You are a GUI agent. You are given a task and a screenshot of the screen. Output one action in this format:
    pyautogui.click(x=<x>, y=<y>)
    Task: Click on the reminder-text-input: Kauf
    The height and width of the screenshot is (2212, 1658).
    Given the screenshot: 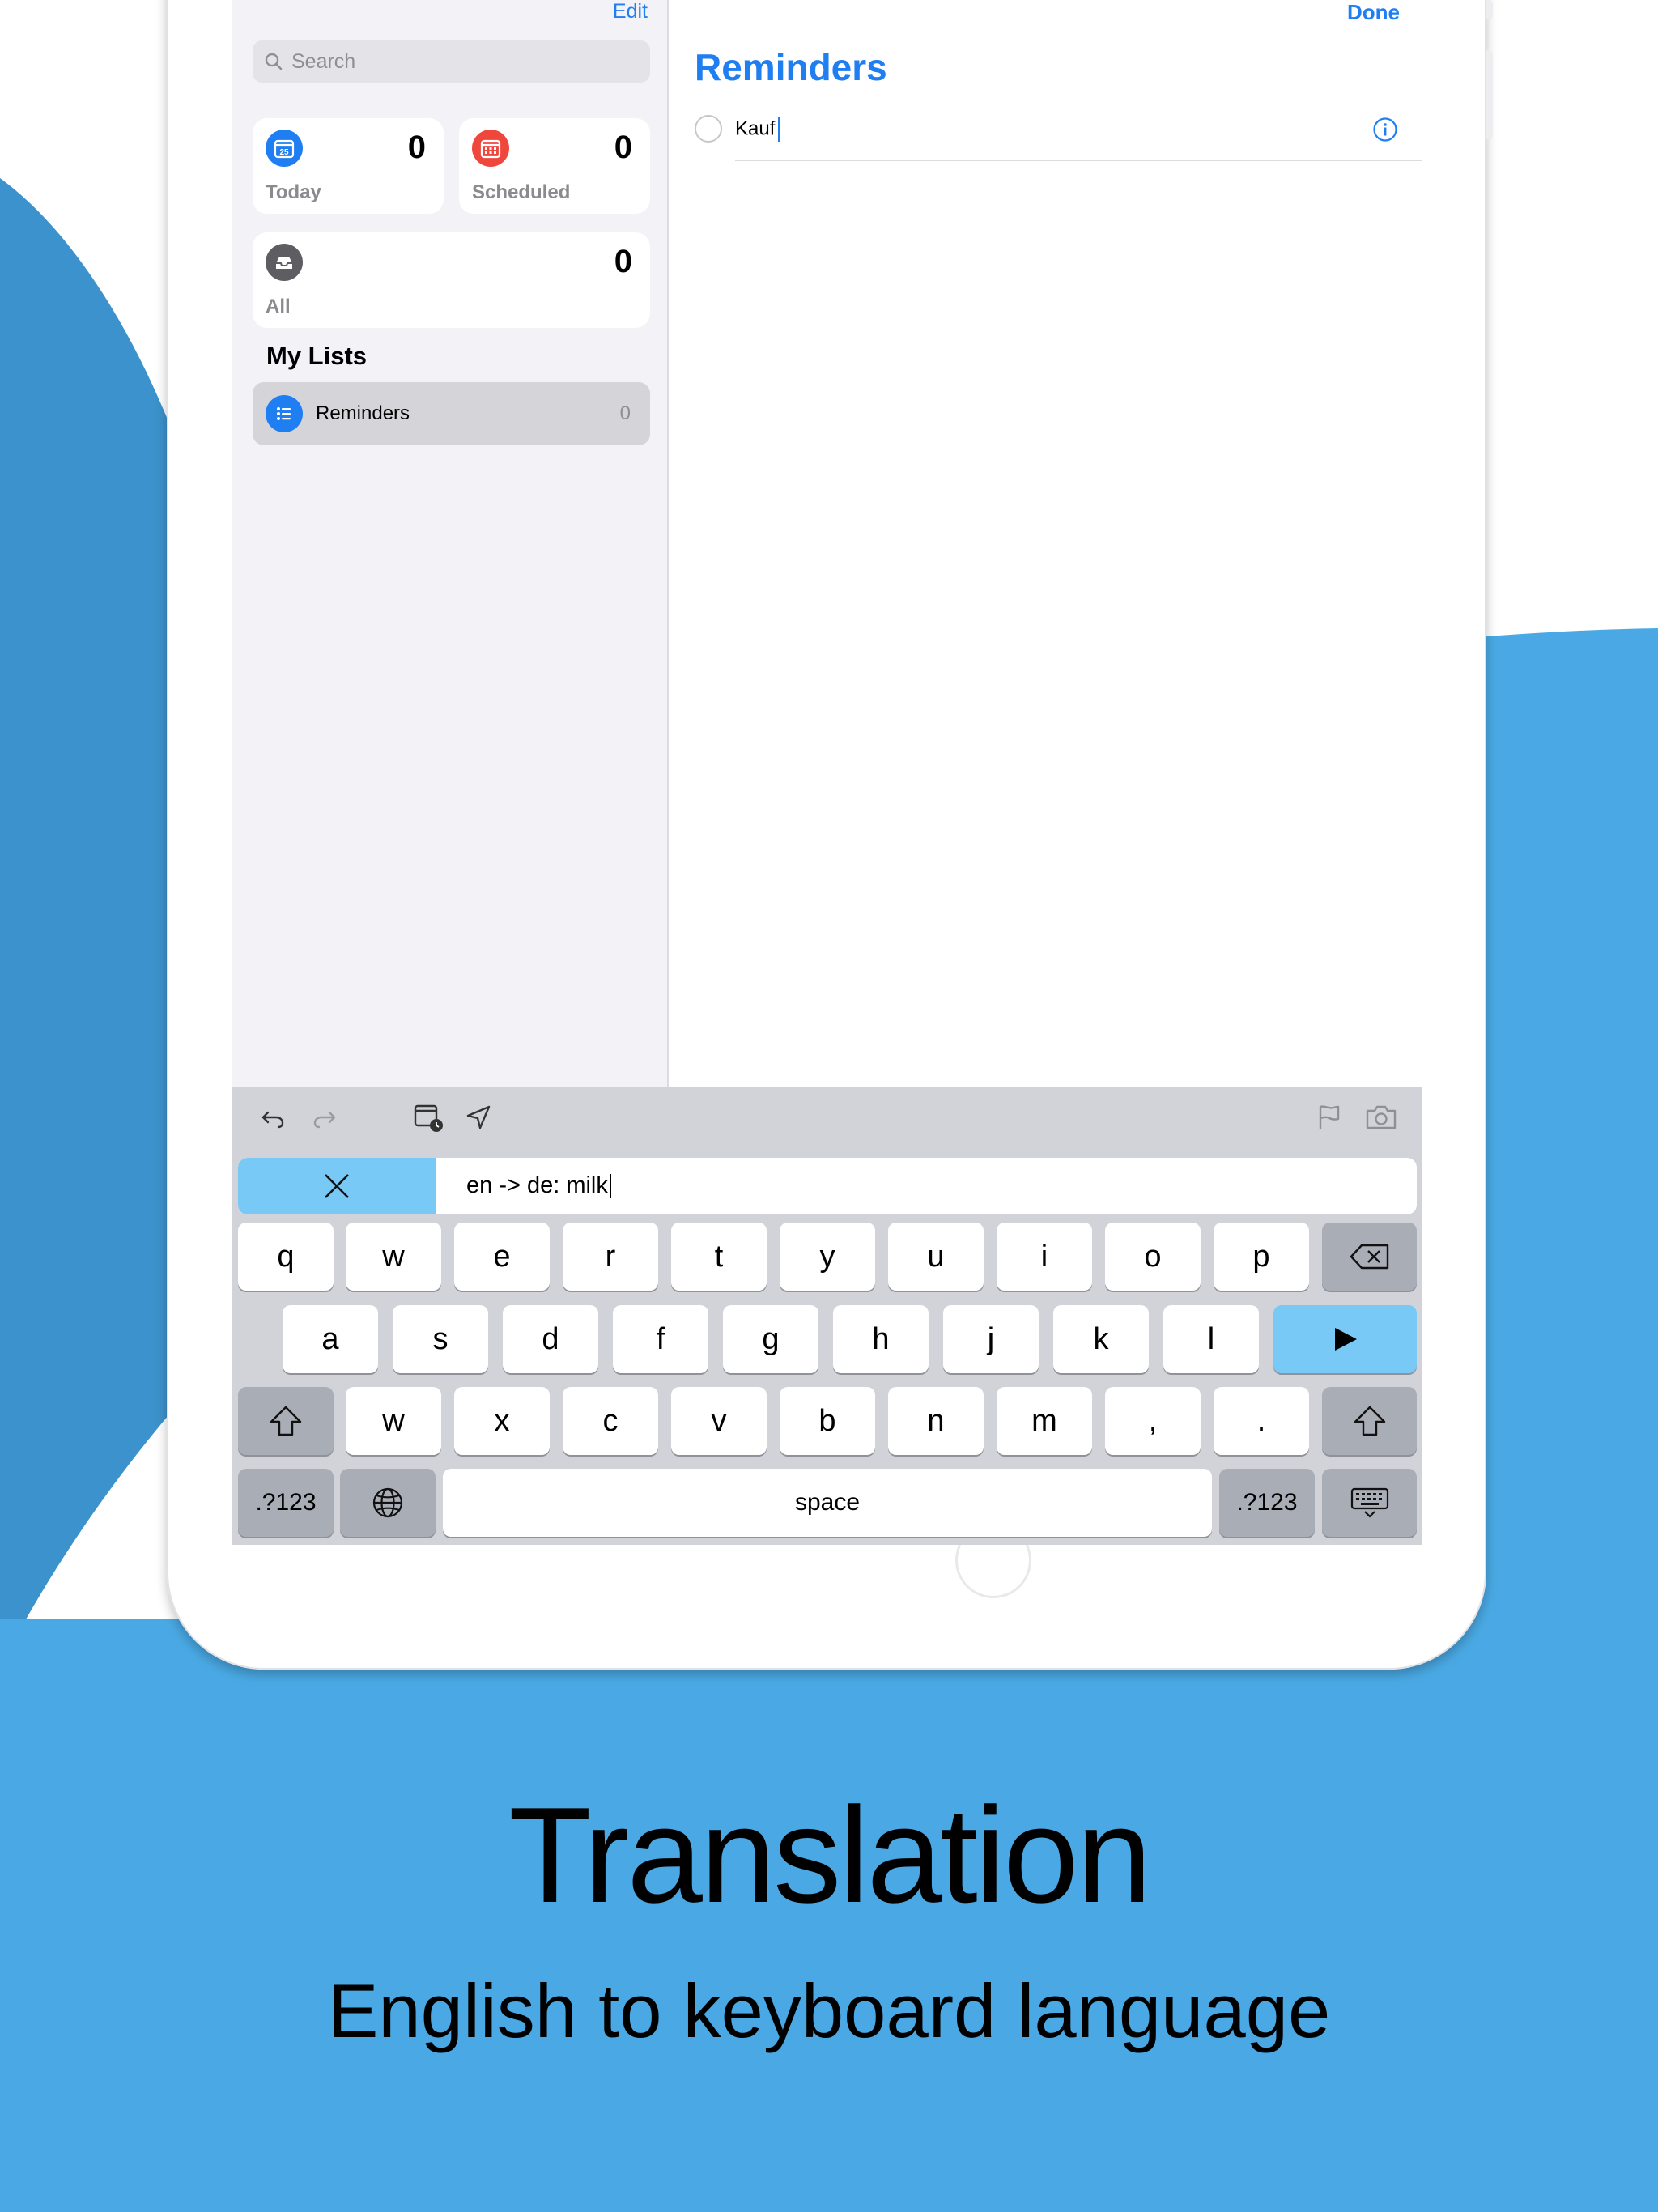 What is the action you would take?
    pyautogui.click(x=758, y=130)
    